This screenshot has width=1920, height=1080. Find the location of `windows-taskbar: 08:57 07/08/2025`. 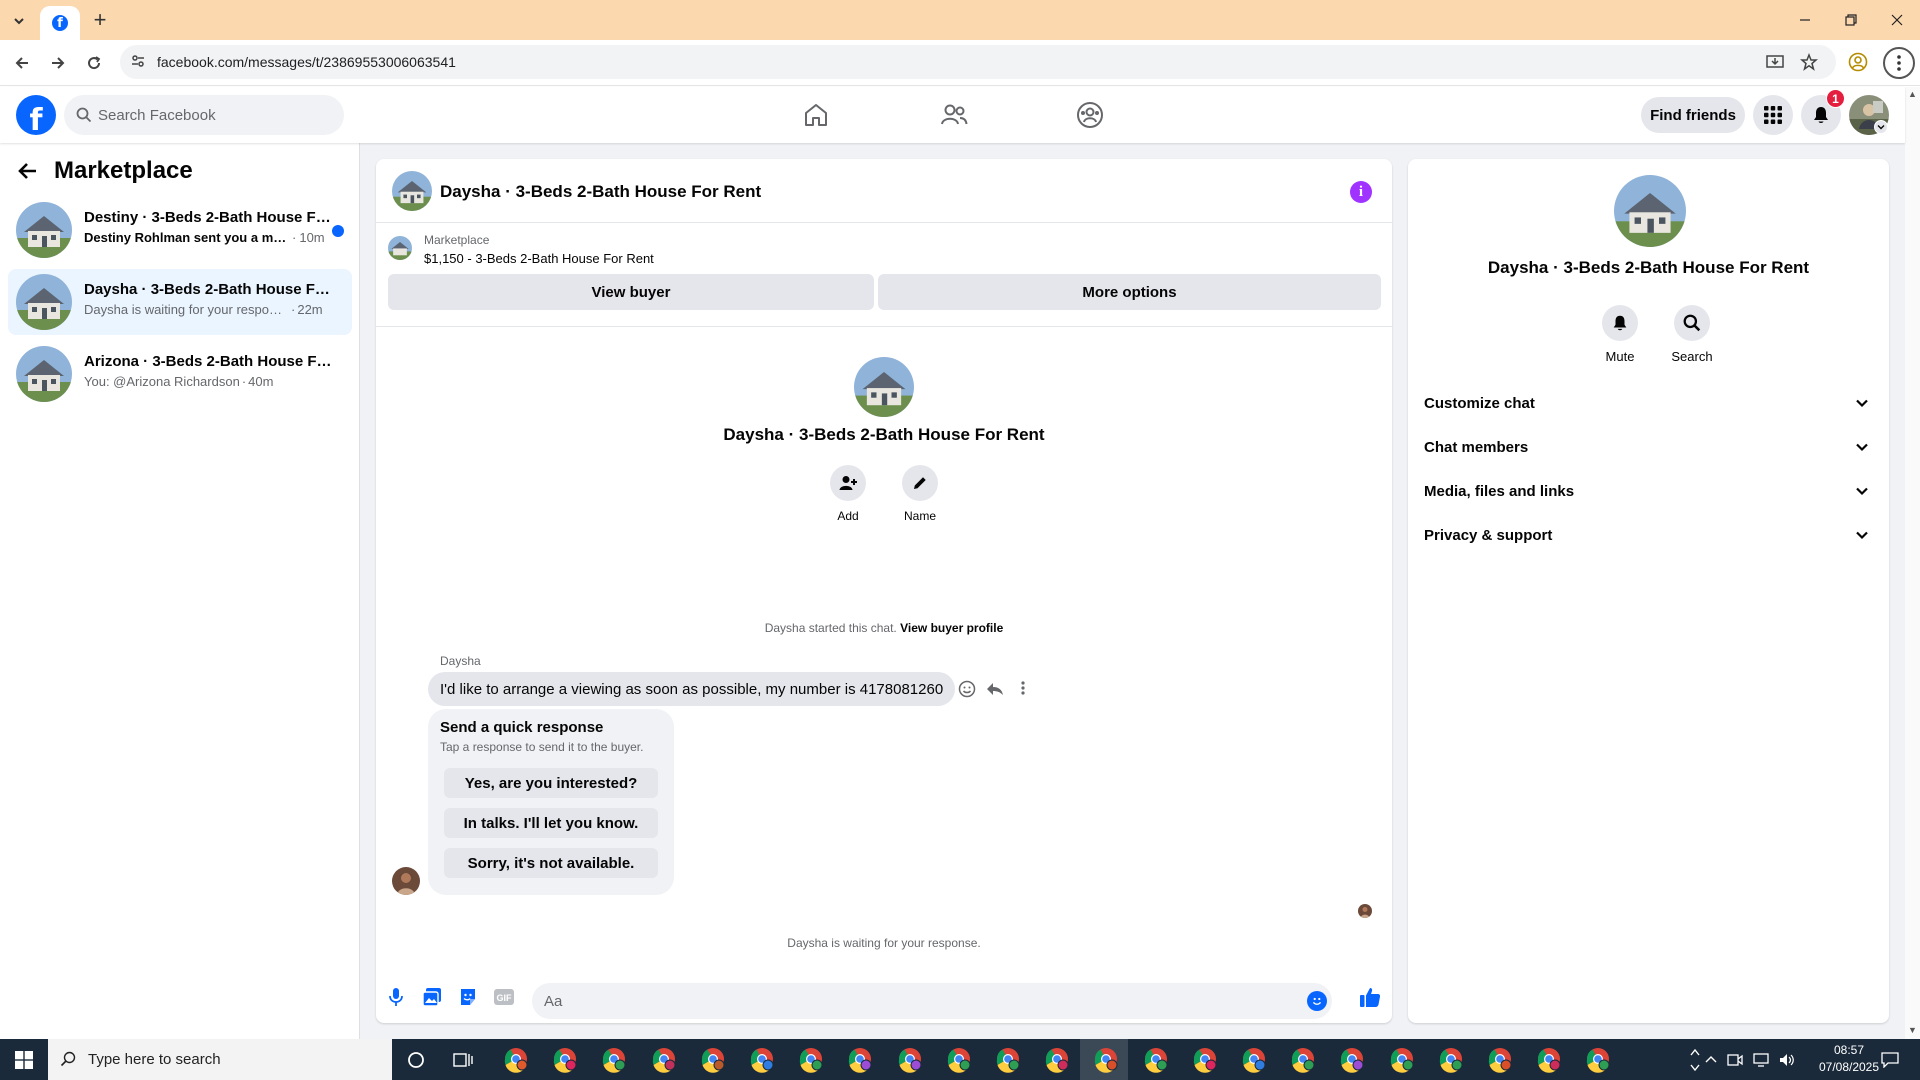

windows-taskbar: 08:57 07/08/2025 is located at coordinates (960, 1059).